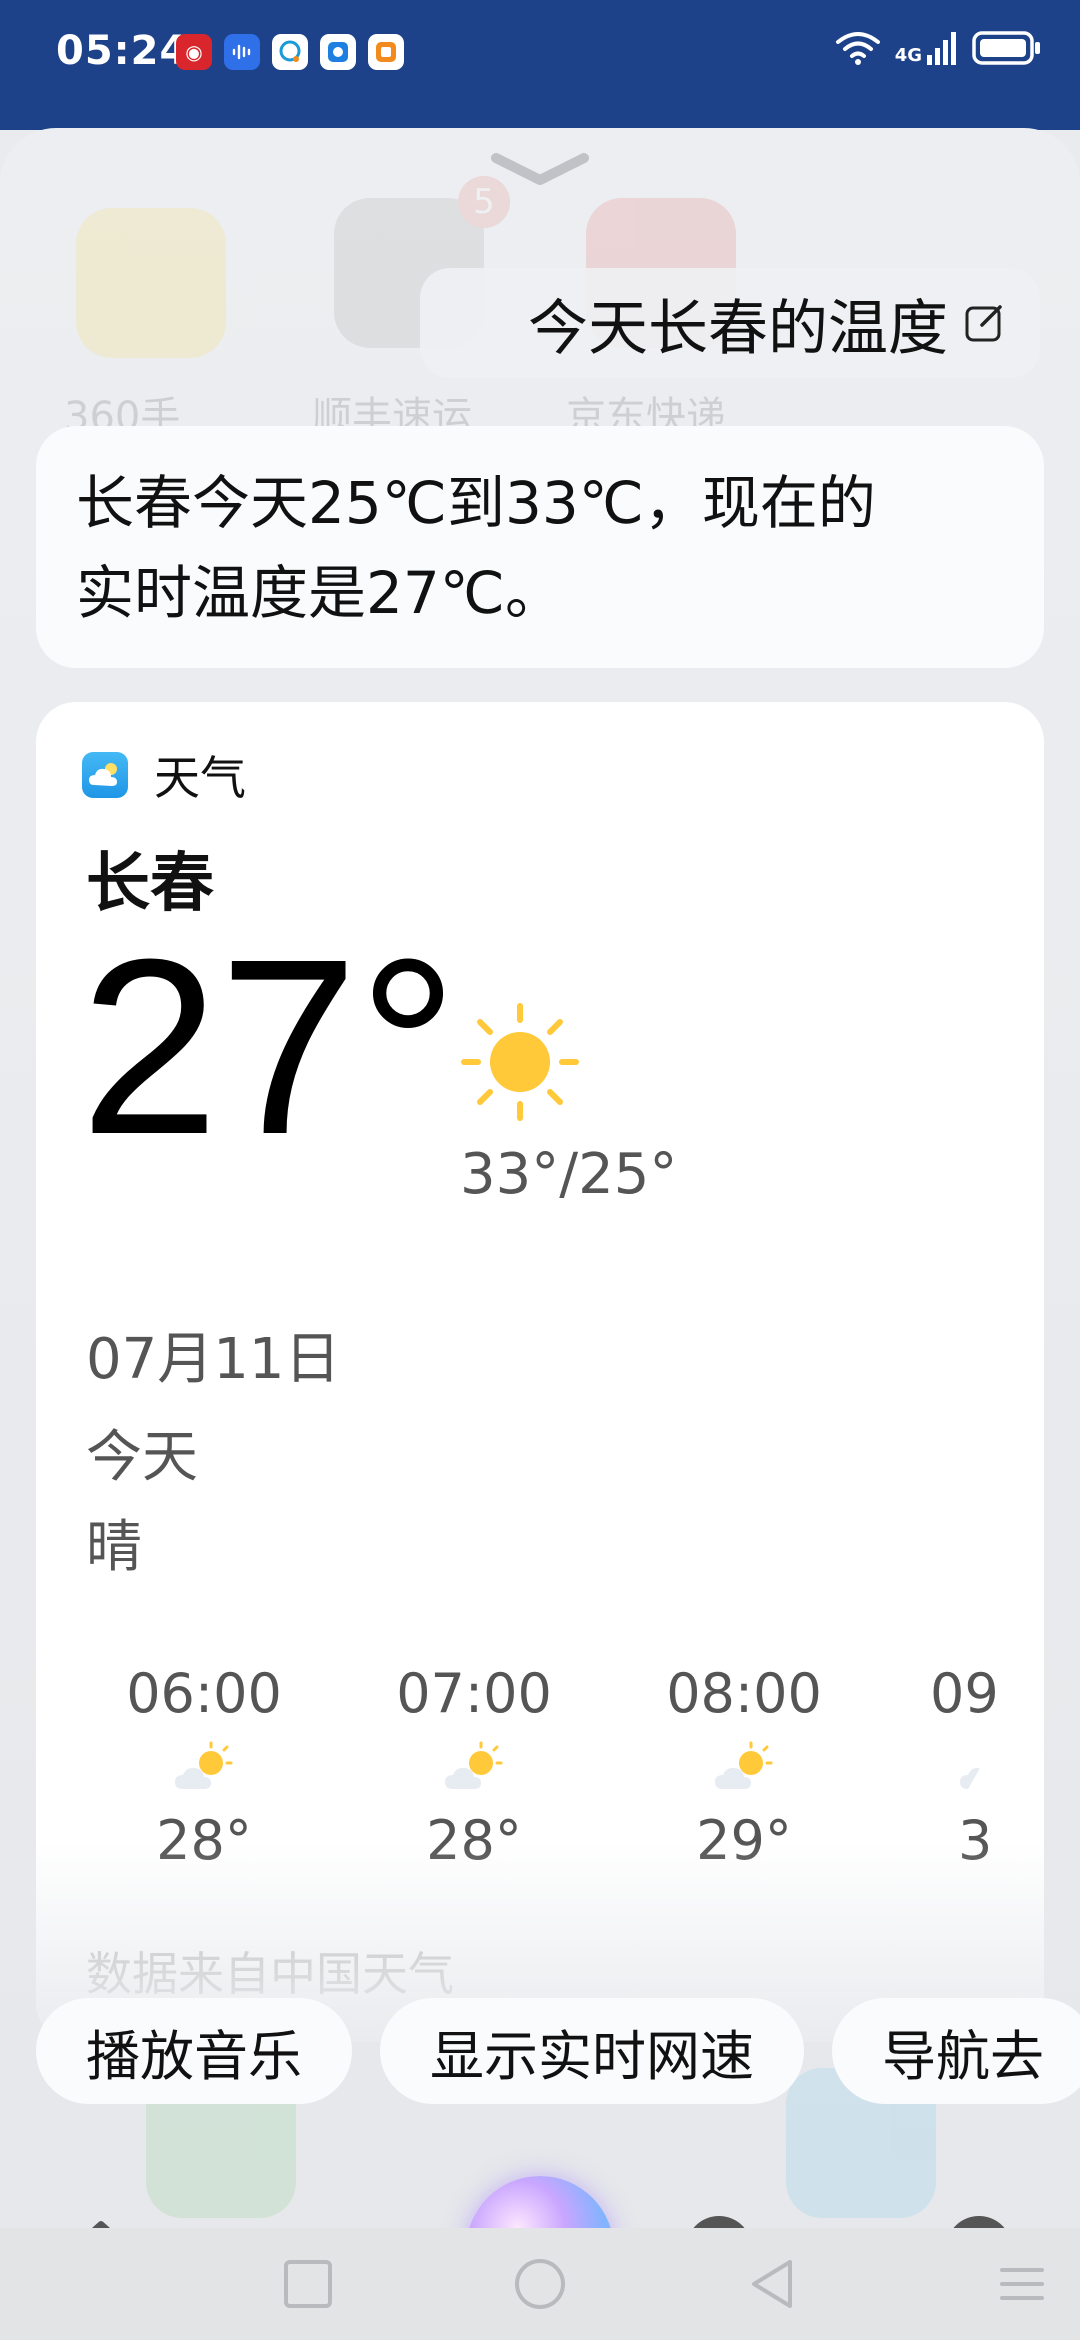 The image size is (1080, 2340). I want to click on hourly-item: 08:00 29°, so click(744, 1767).